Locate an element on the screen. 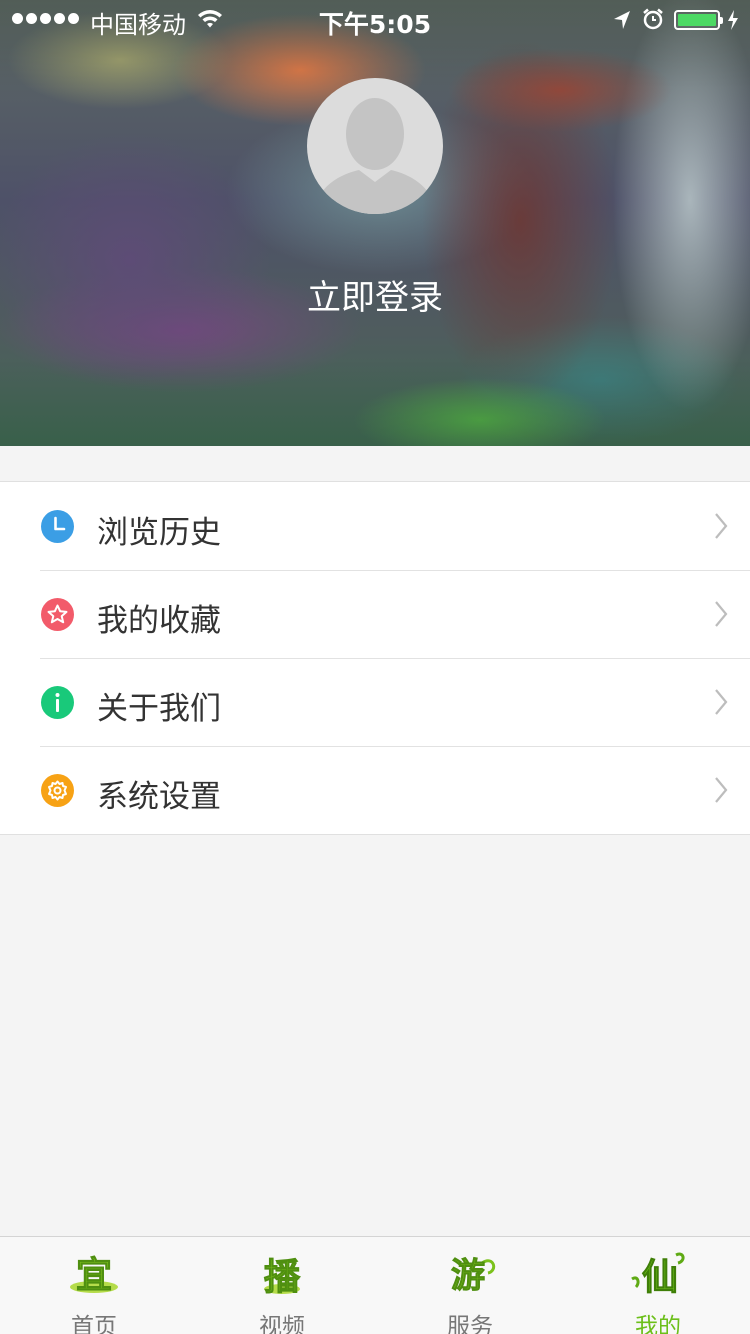 Image resolution: width=750 pixels, height=1334 pixels. tab-mine: 仙 我的 is located at coordinates (657, 1285).